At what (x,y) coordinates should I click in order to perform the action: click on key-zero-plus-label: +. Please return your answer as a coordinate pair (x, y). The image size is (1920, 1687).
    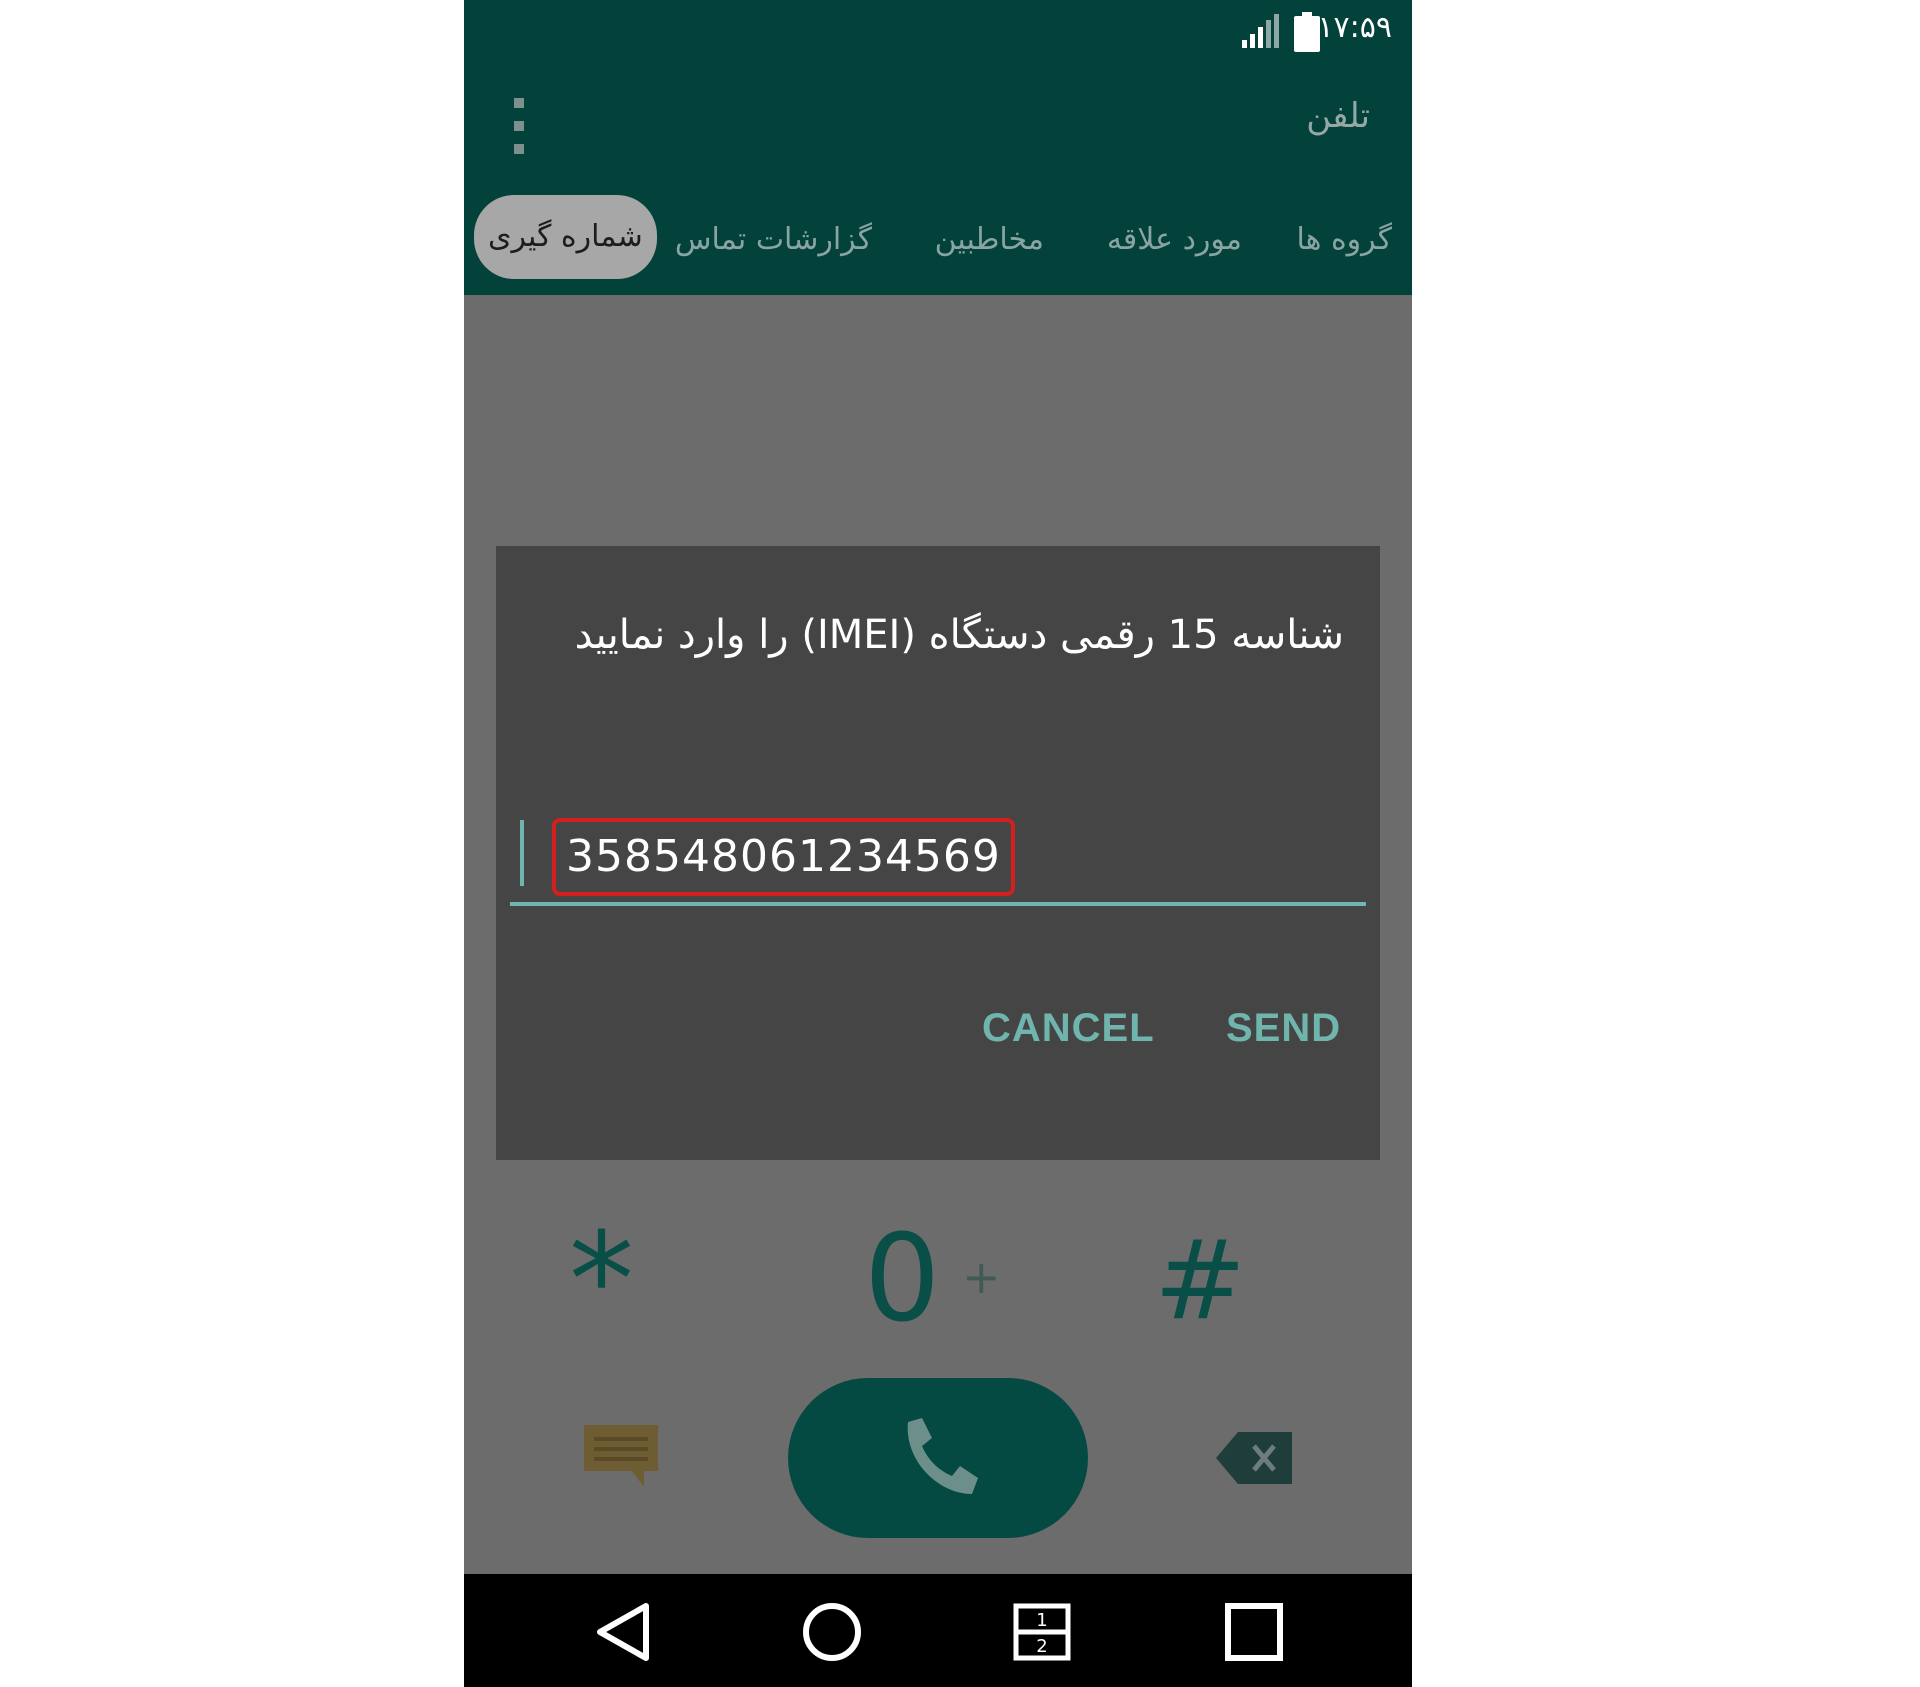
    Looking at the image, I should click on (981, 1277).